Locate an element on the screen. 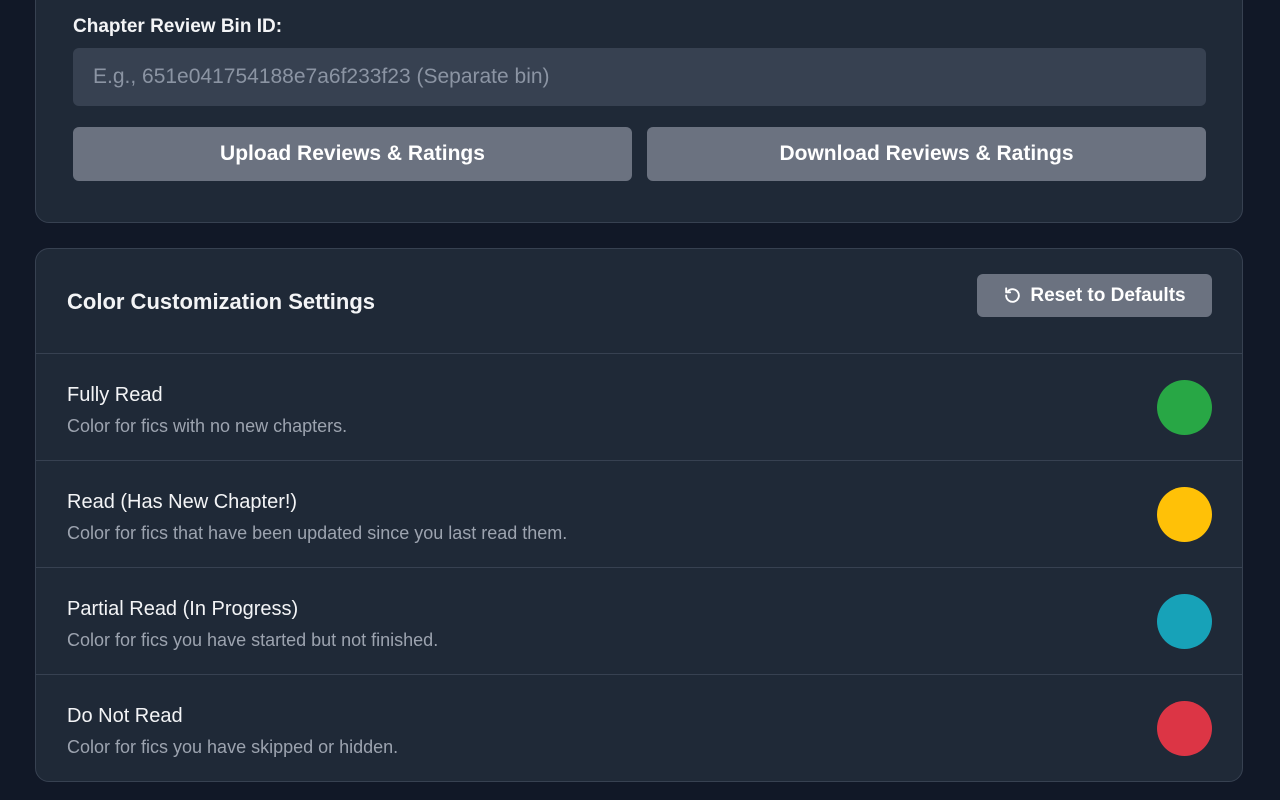  setting-name: Partial Read (In Progress) is located at coordinates (183, 609).